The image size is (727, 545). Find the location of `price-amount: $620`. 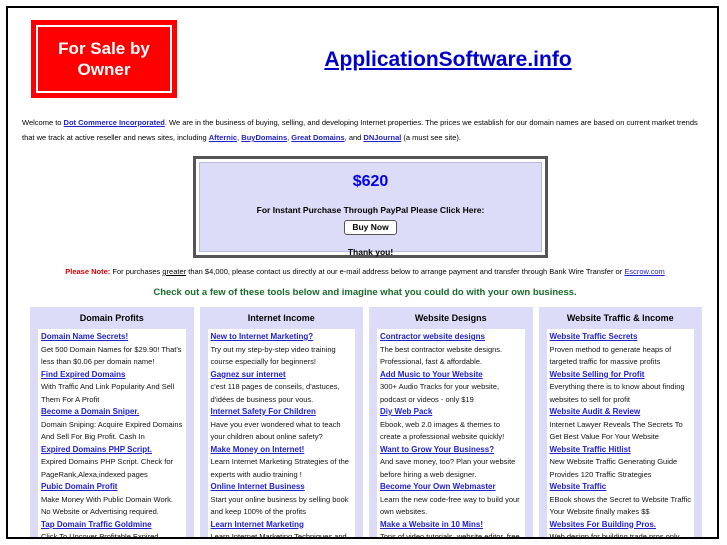

price-amount: $620 is located at coordinates (370, 181).